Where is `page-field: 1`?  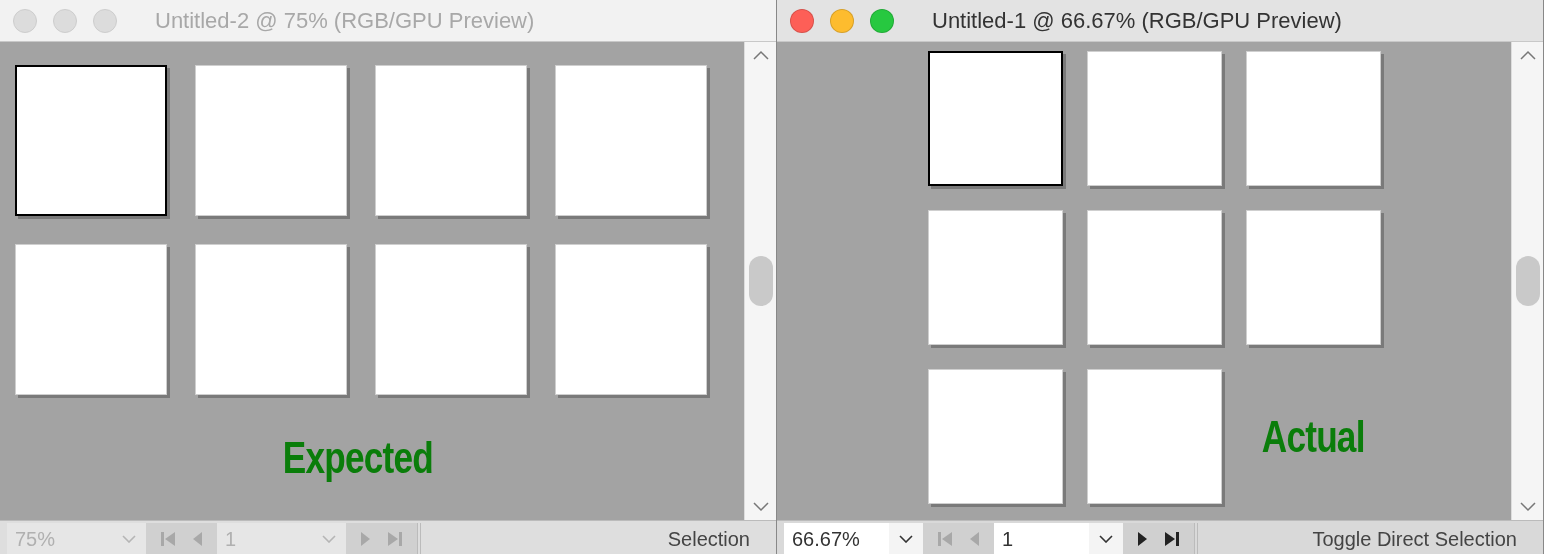
page-field: 1 is located at coordinates (1041, 538).